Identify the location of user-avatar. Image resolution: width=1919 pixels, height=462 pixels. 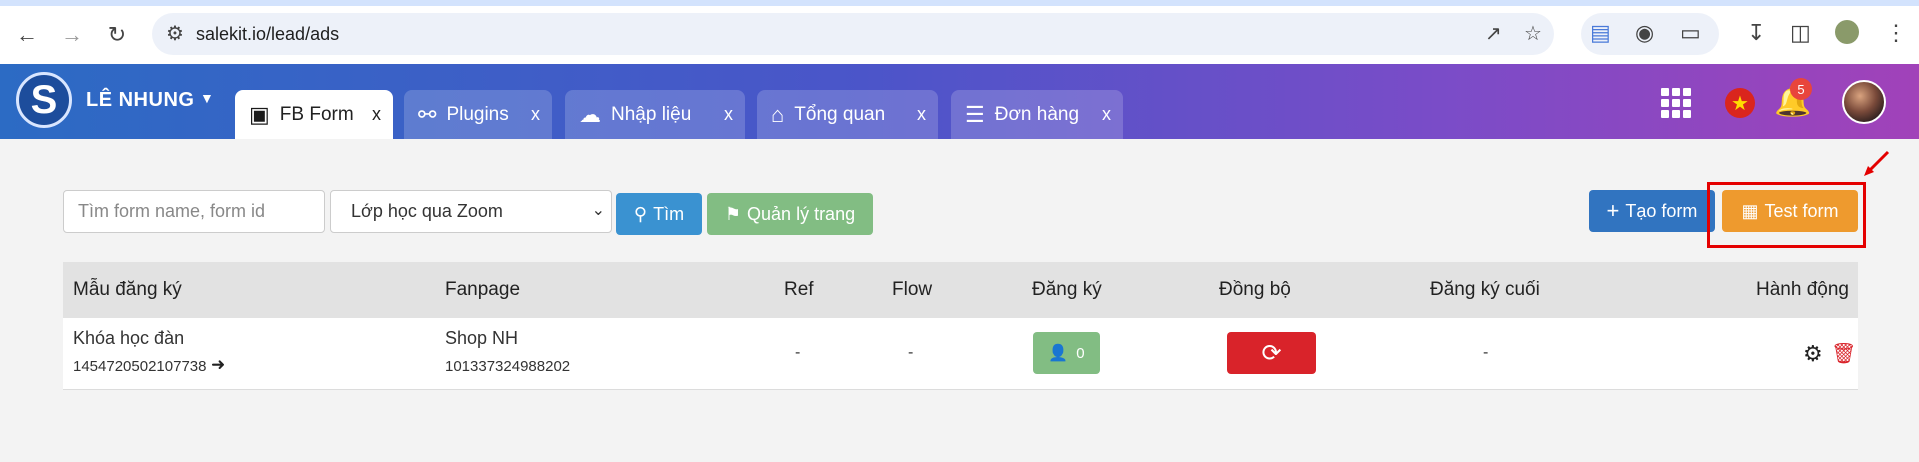
(1864, 102).